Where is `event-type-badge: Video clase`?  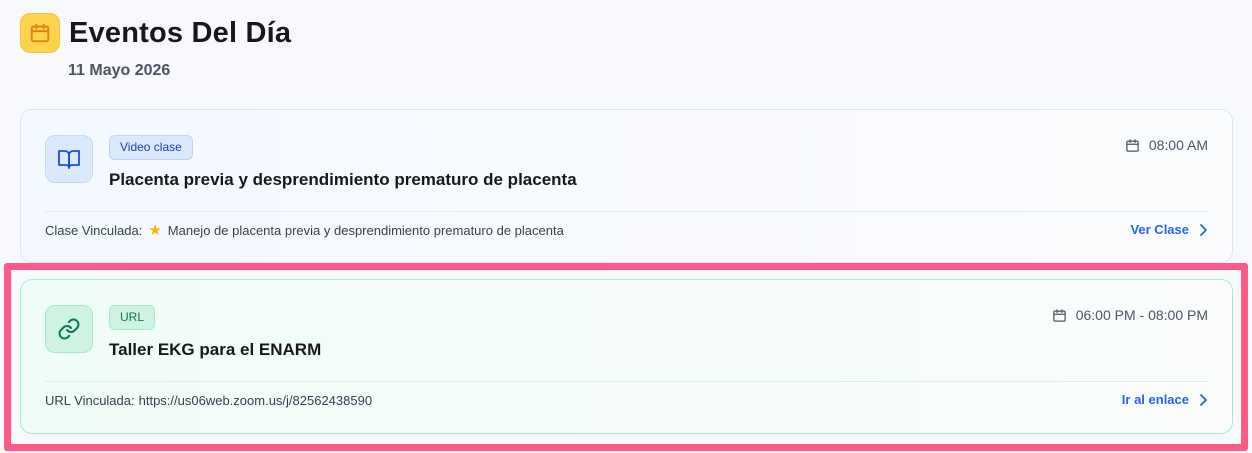 event-type-badge: Video clase is located at coordinates (151, 147).